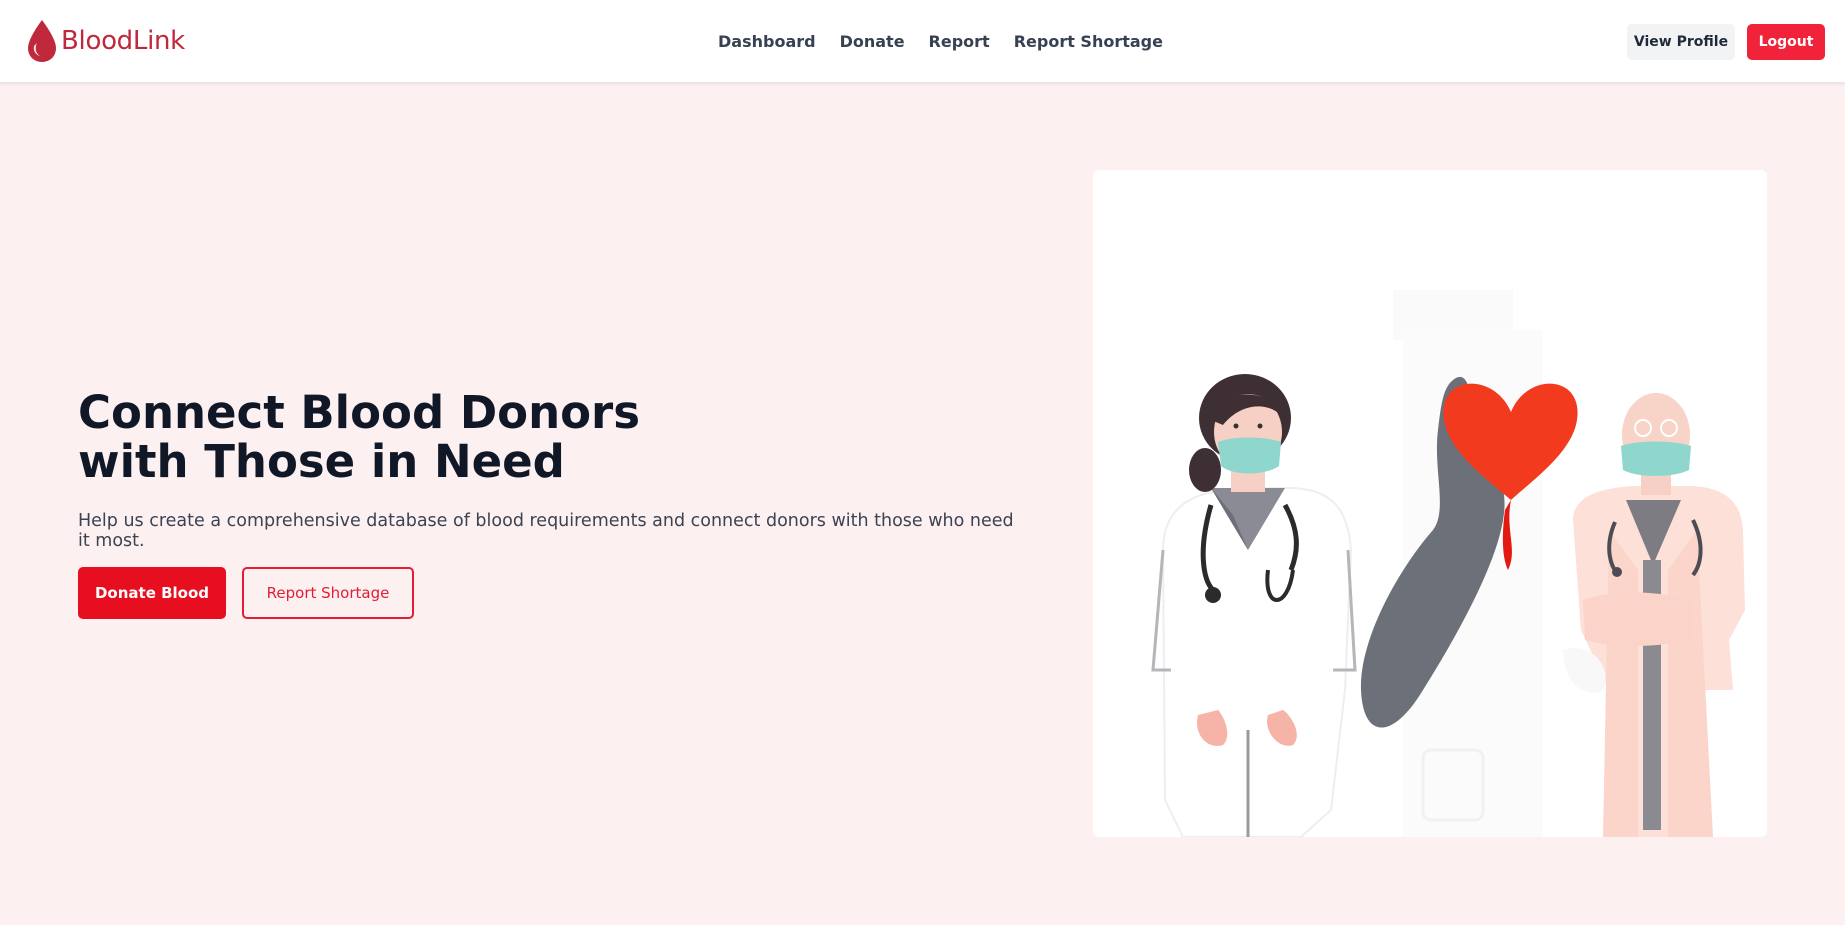 This screenshot has width=1845, height=925. Describe the element at coordinates (1786, 42) in the screenshot. I see `logout-button: Logout` at that location.